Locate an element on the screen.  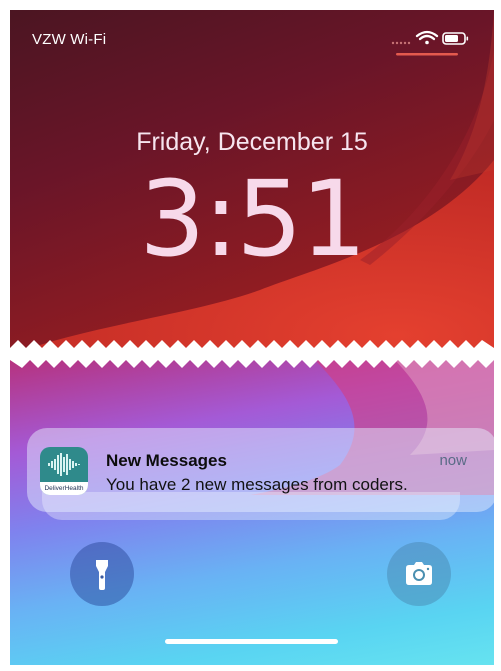
wifi-icon is located at coordinates (427, 37).